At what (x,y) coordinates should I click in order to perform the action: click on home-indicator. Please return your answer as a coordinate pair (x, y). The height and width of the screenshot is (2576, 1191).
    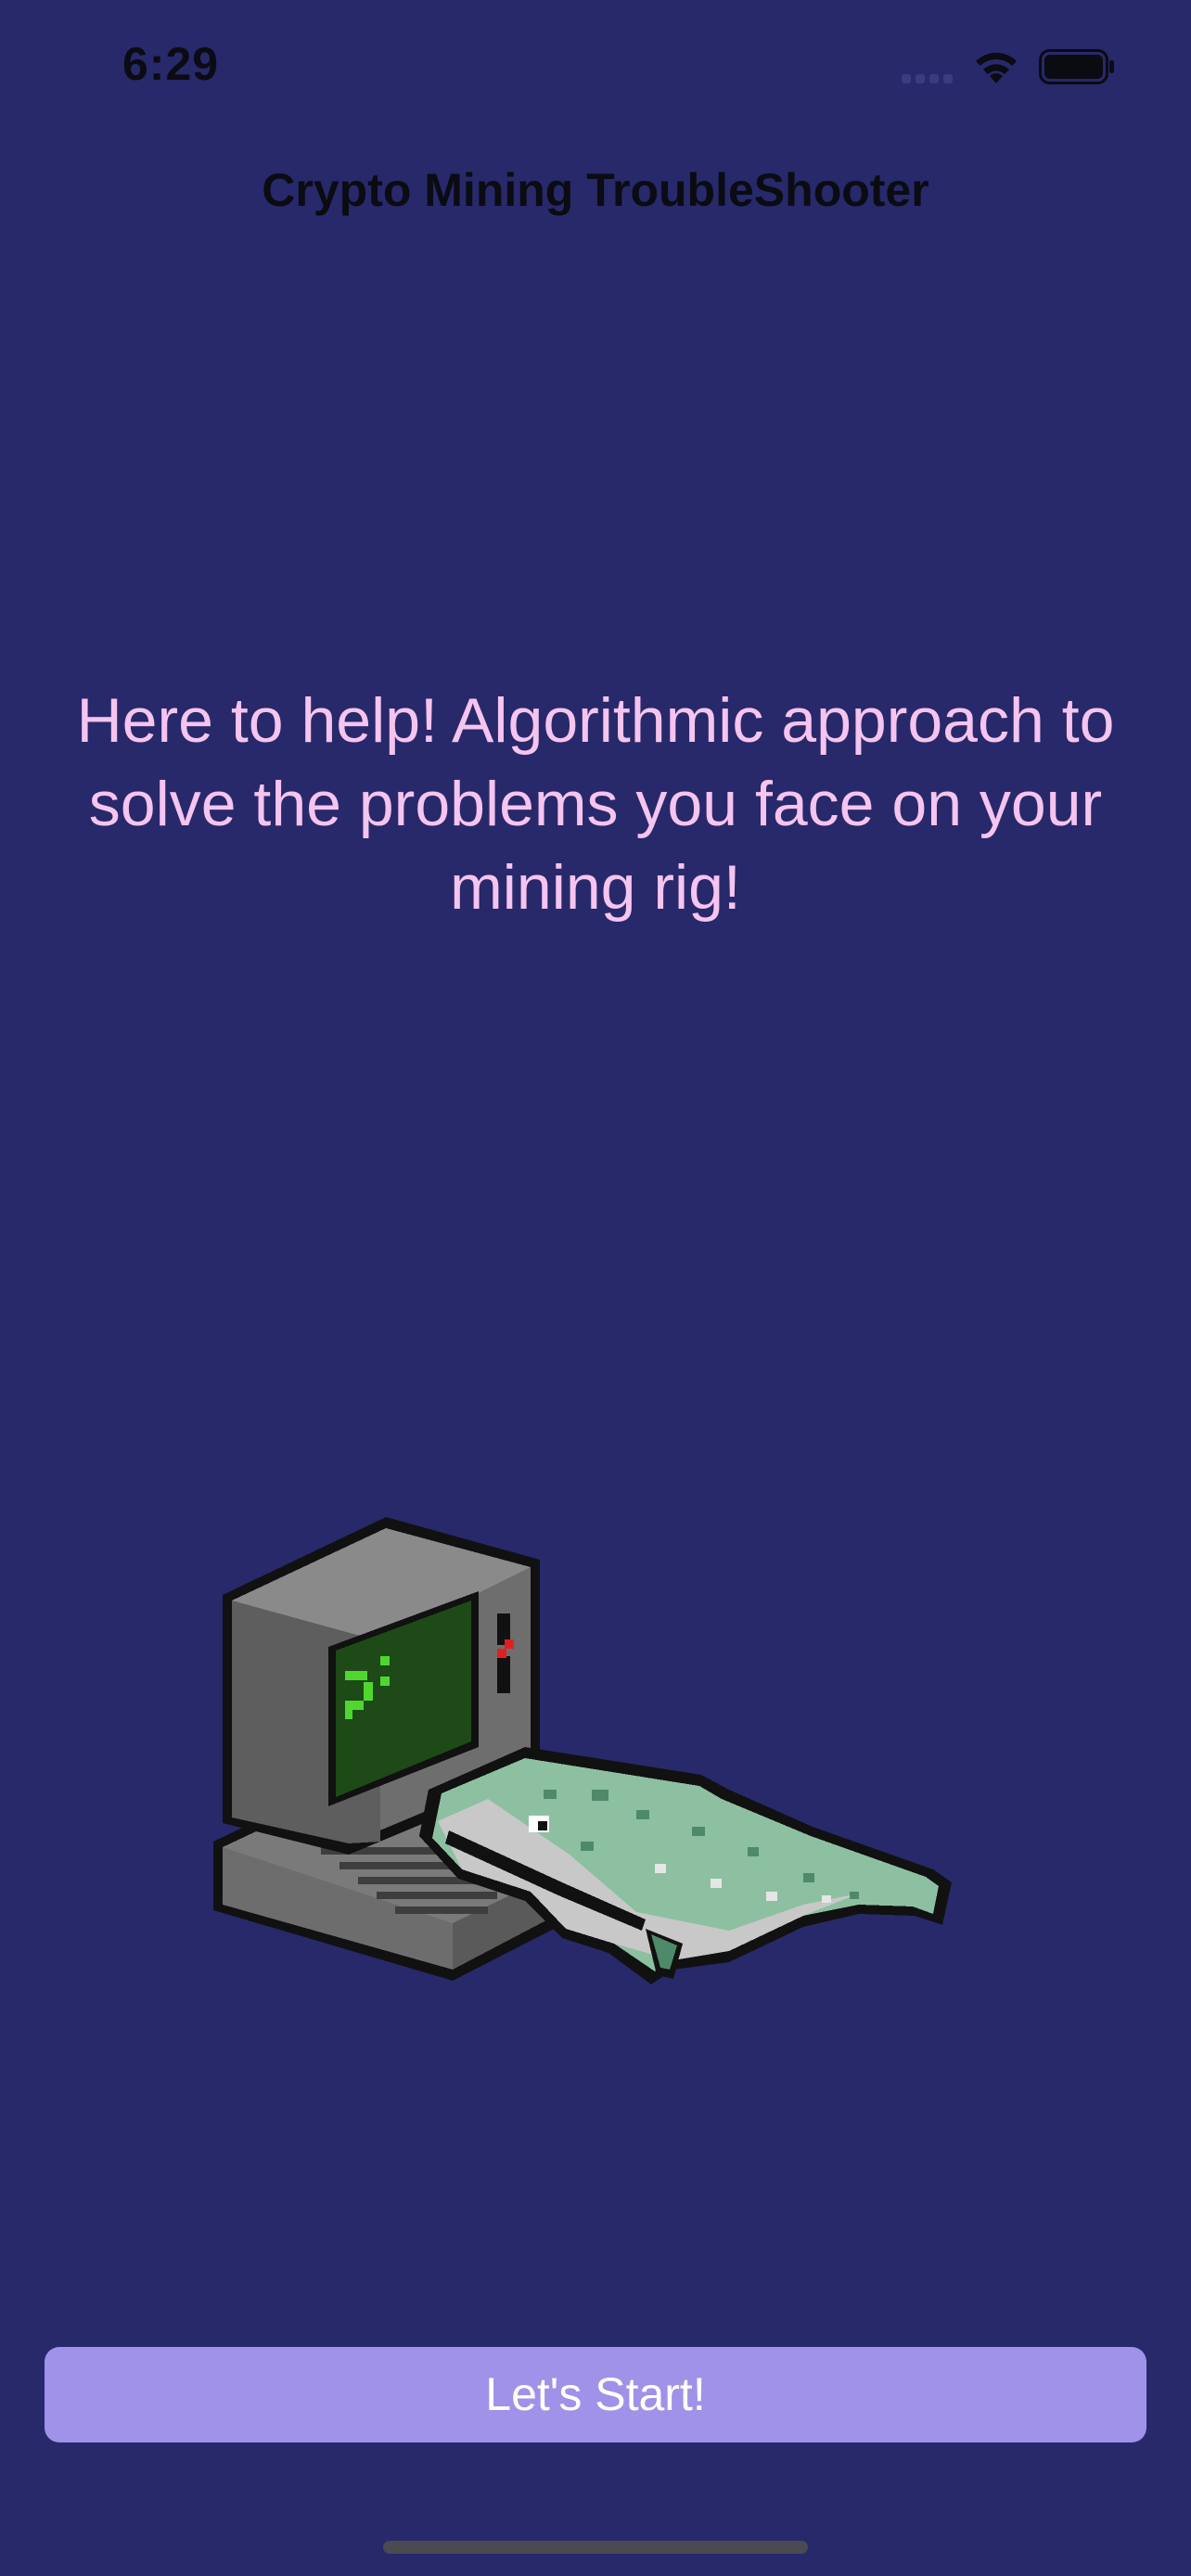
    Looking at the image, I should click on (595, 2547).